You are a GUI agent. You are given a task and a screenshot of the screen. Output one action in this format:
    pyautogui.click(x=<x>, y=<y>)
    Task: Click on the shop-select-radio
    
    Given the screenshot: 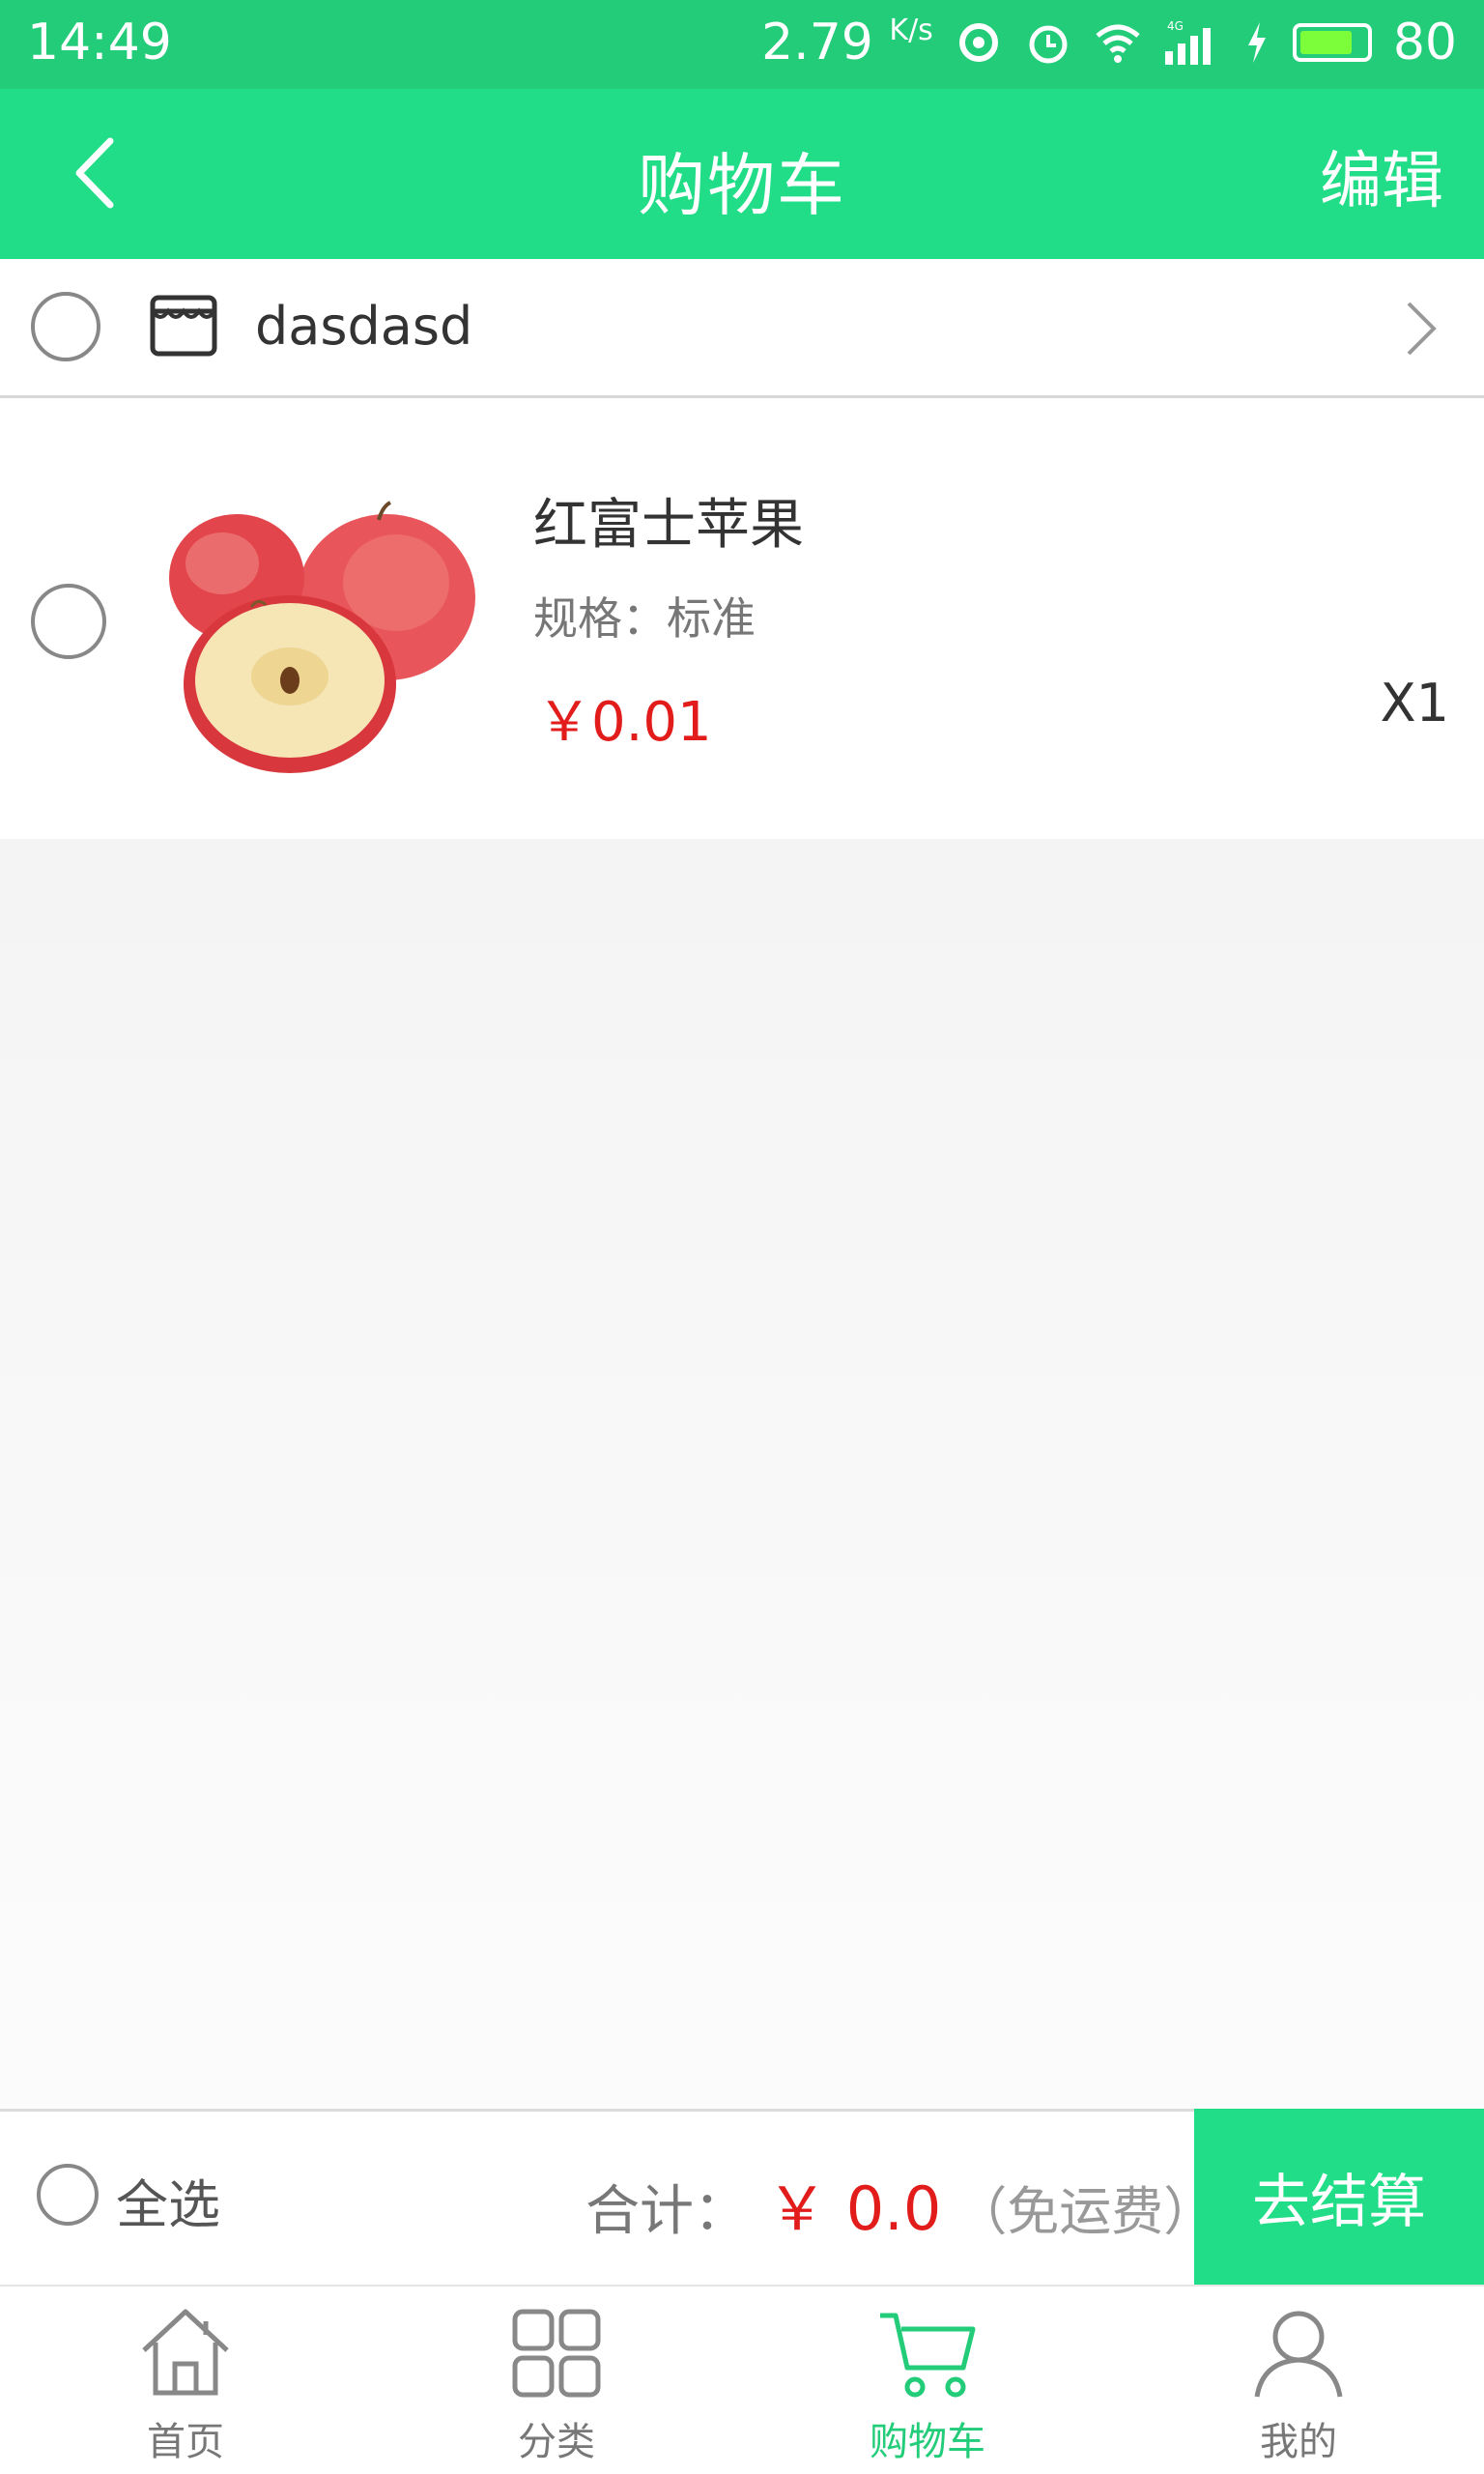 What is the action you would take?
    pyautogui.click(x=66, y=326)
    